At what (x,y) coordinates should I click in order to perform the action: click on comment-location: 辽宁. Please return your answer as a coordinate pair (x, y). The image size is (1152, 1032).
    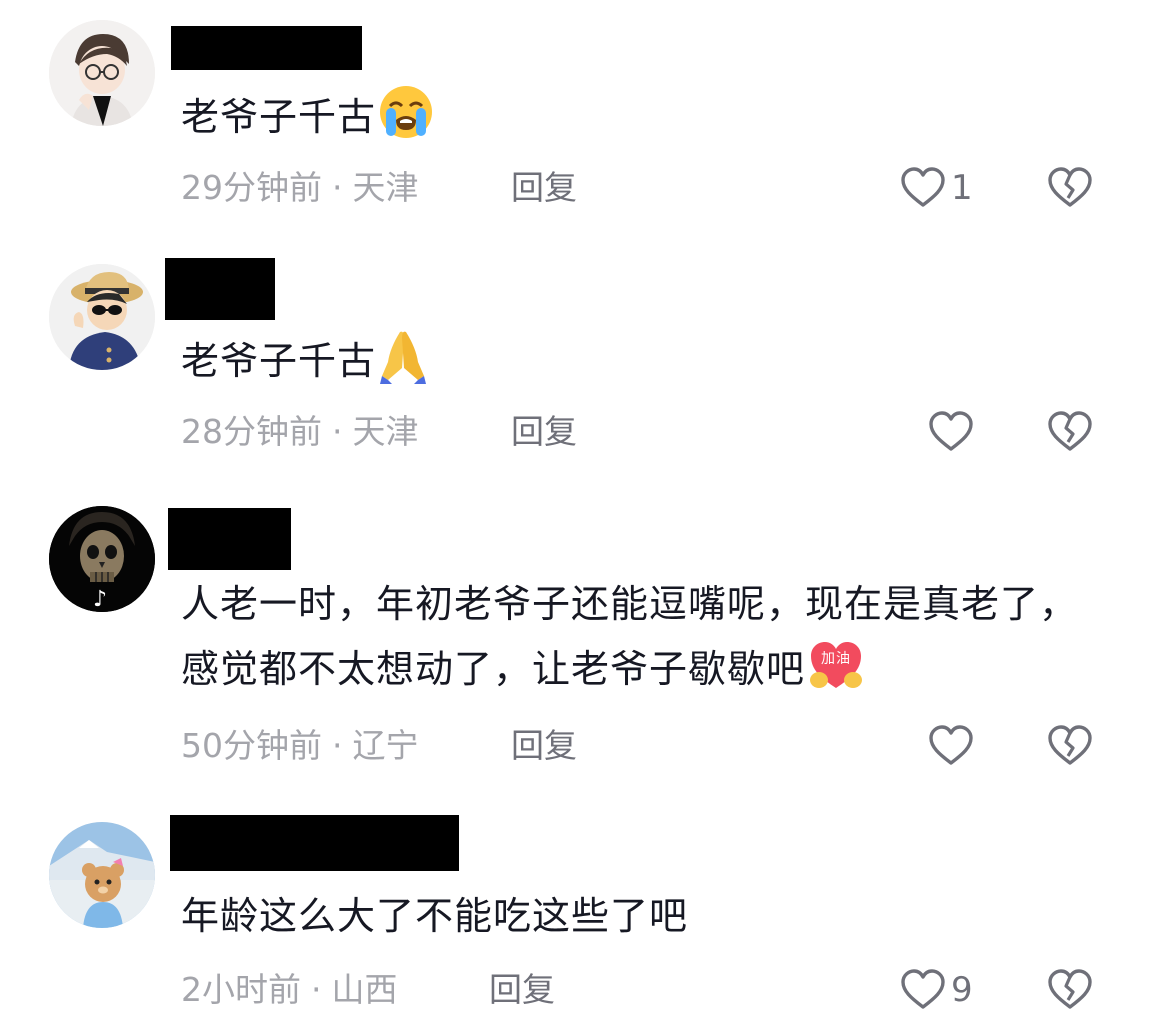
    Looking at the image, I should click on (385, 745).